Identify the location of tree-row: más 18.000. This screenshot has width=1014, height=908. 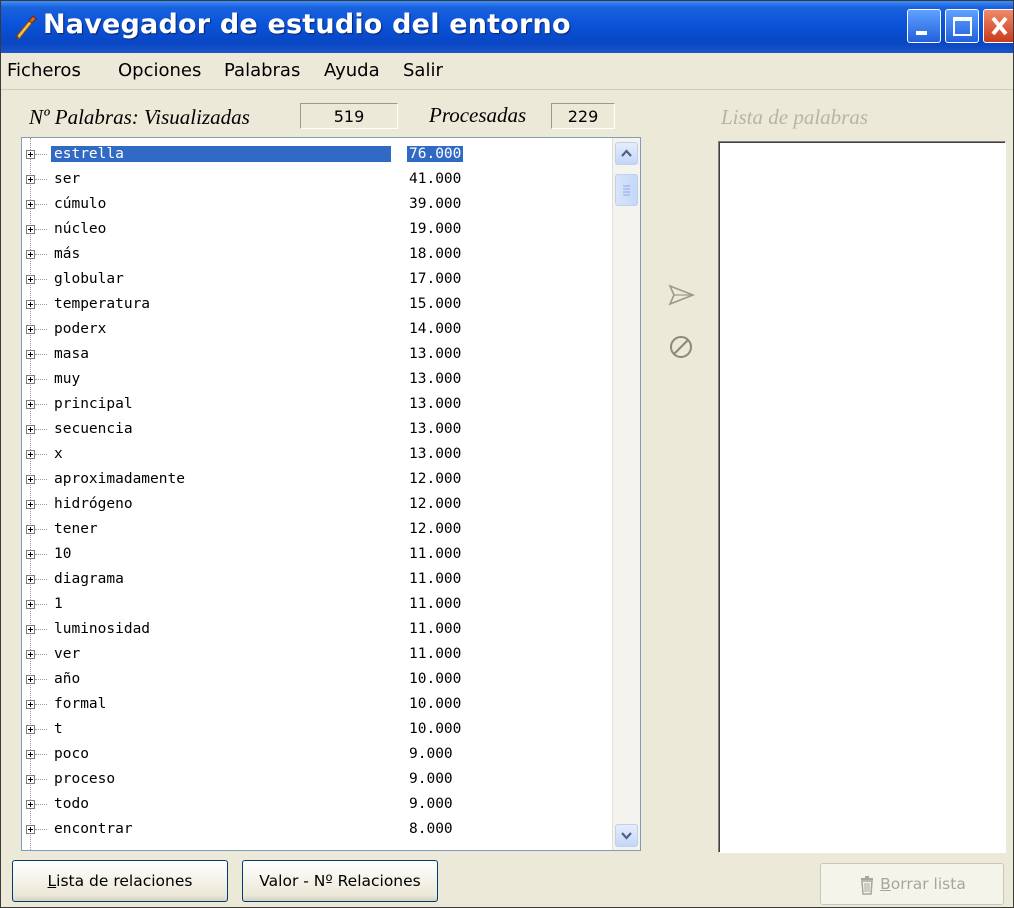
(322, 255).